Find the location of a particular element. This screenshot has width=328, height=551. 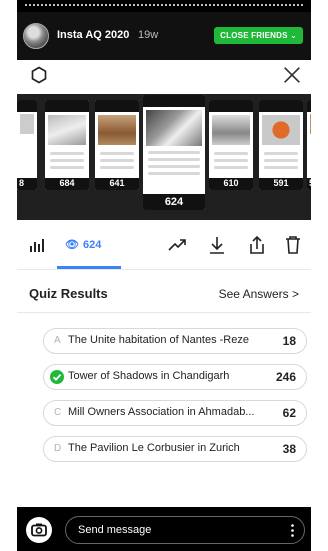

promote-trend-icon is located at coordinates (177, 245).